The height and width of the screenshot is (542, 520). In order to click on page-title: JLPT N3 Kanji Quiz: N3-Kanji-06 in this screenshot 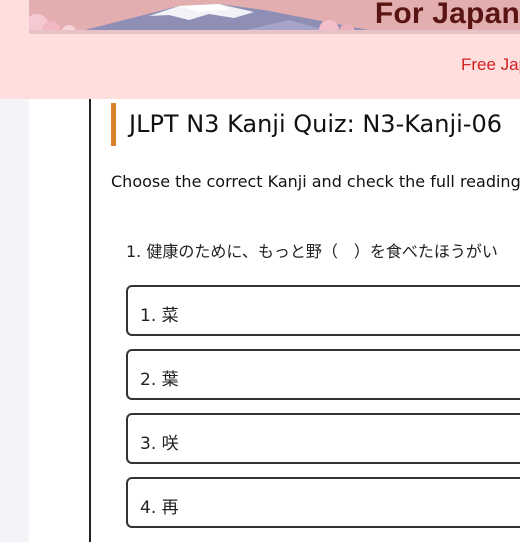, I will do `click(315, 124)`.